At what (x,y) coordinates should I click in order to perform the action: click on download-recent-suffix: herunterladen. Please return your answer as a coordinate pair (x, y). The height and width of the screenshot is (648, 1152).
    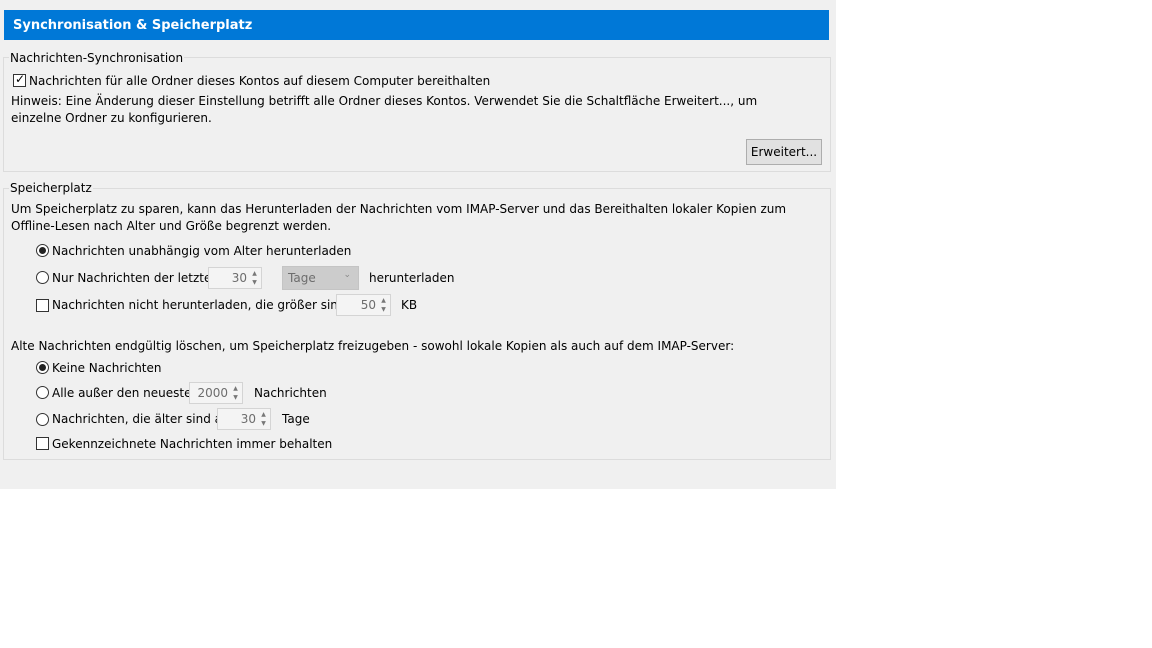
    Looking at the image, I should click on (412, 278).